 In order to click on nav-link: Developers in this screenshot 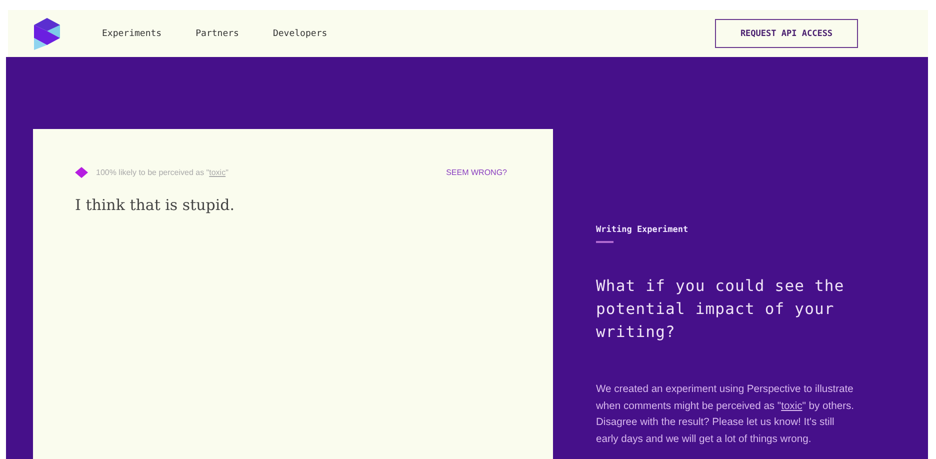, I will do `click(300, 33)`.